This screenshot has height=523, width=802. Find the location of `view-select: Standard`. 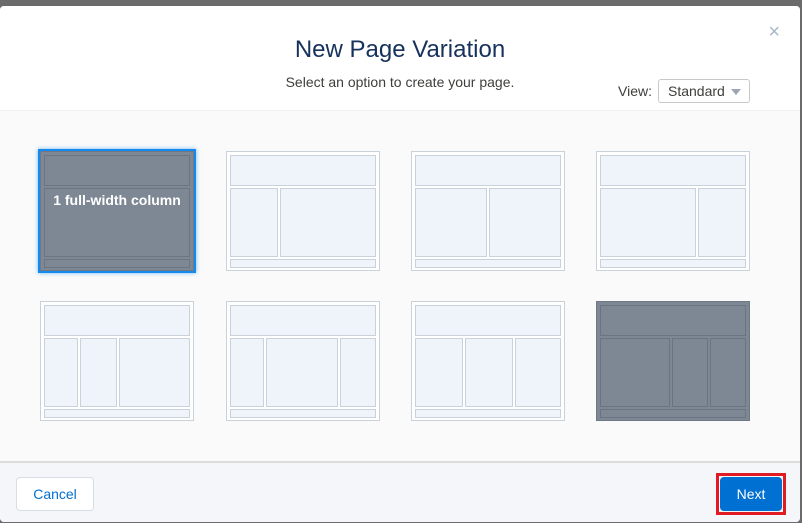

view-select: Standard is located at coordinates (704, 91).